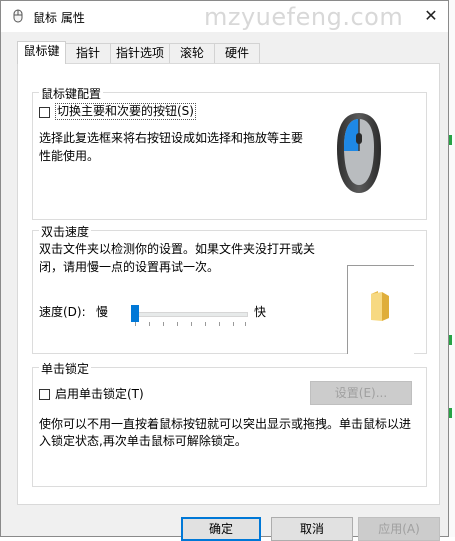 The width and height of the screenshot is (455, 541). What do you see at coordinates (143, 441) in the screenshot?
I see `click-lock-description-2: 入锁定状态,再次单击鼠标可解除锁定。` at bounding box center [143, 441].